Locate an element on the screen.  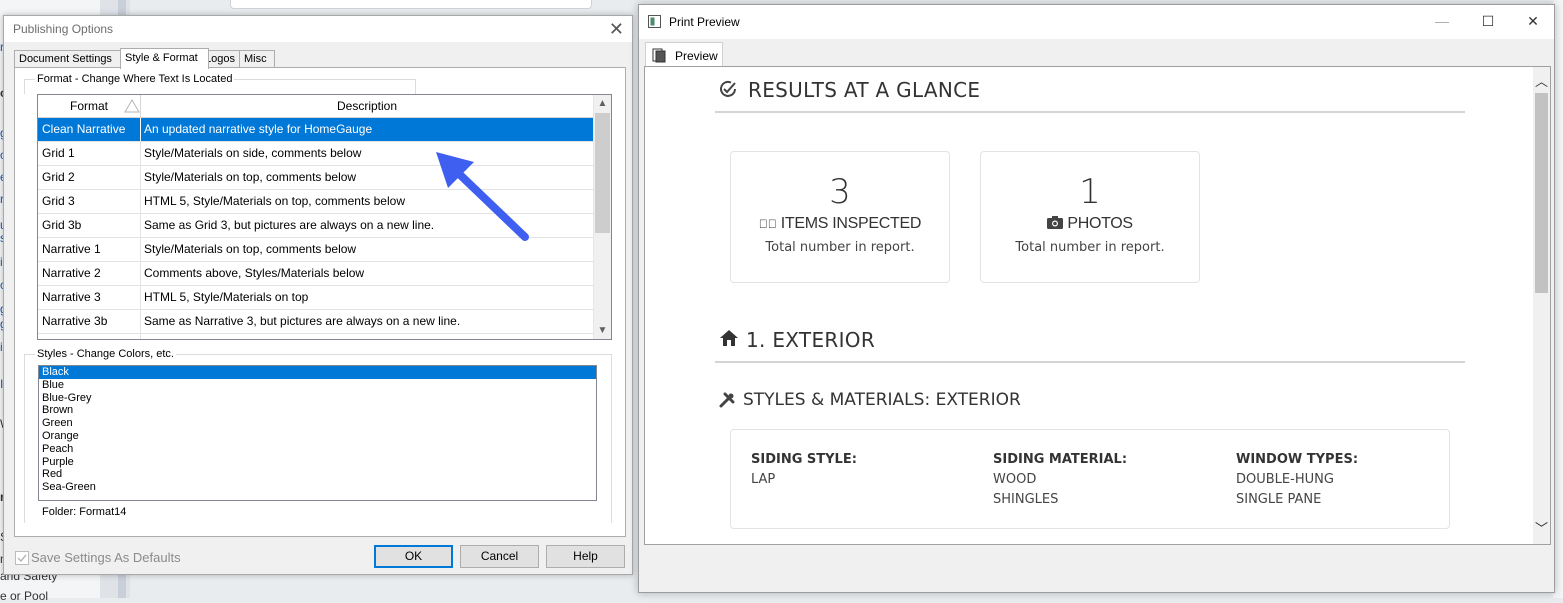
format-cell: Narrative 3 is located at coordinates (71, 297).